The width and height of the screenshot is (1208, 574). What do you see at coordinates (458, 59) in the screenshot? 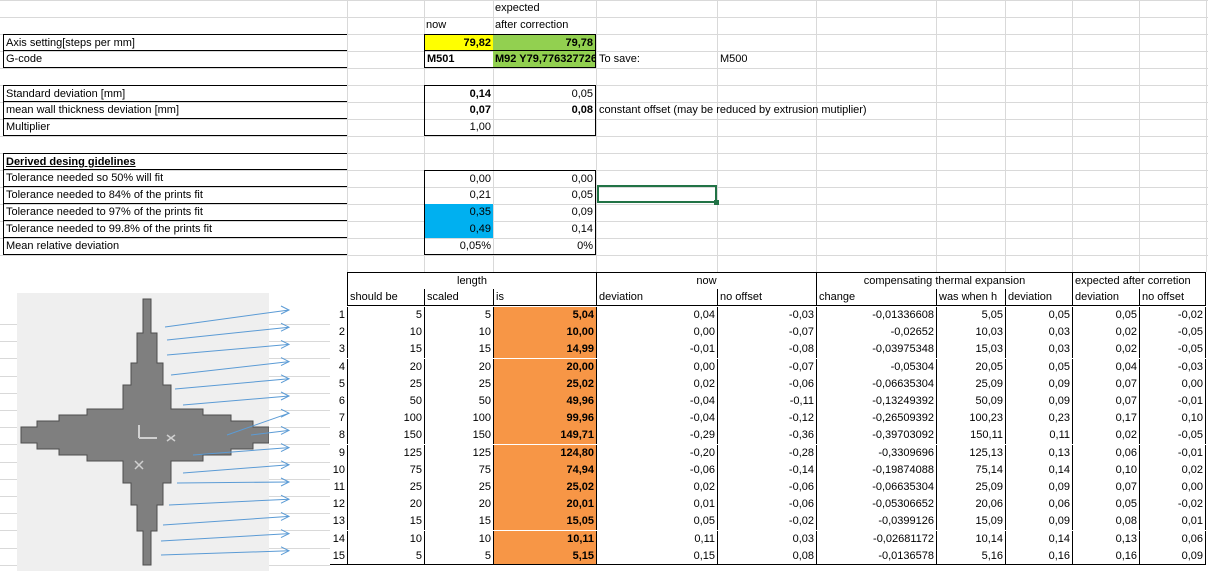
I see `gcode-now: M501` at bounding box center [458, 59].